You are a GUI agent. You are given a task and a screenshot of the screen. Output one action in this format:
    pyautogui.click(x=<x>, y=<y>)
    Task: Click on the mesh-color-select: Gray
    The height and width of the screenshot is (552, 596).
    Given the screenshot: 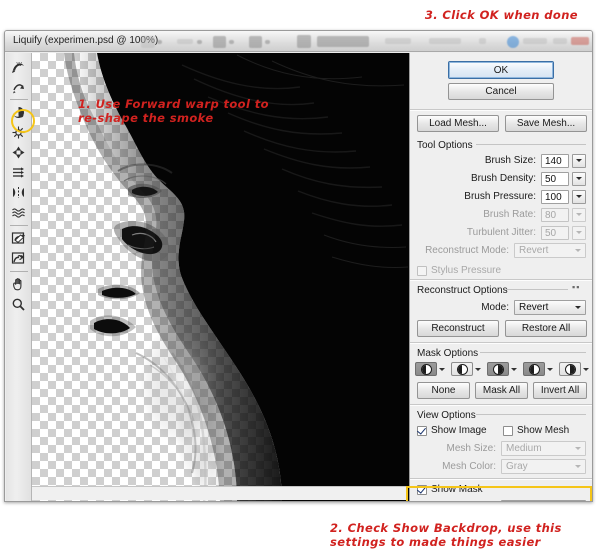 What is the action you would take?
    pyautogui.click(x=543, y=466)
    